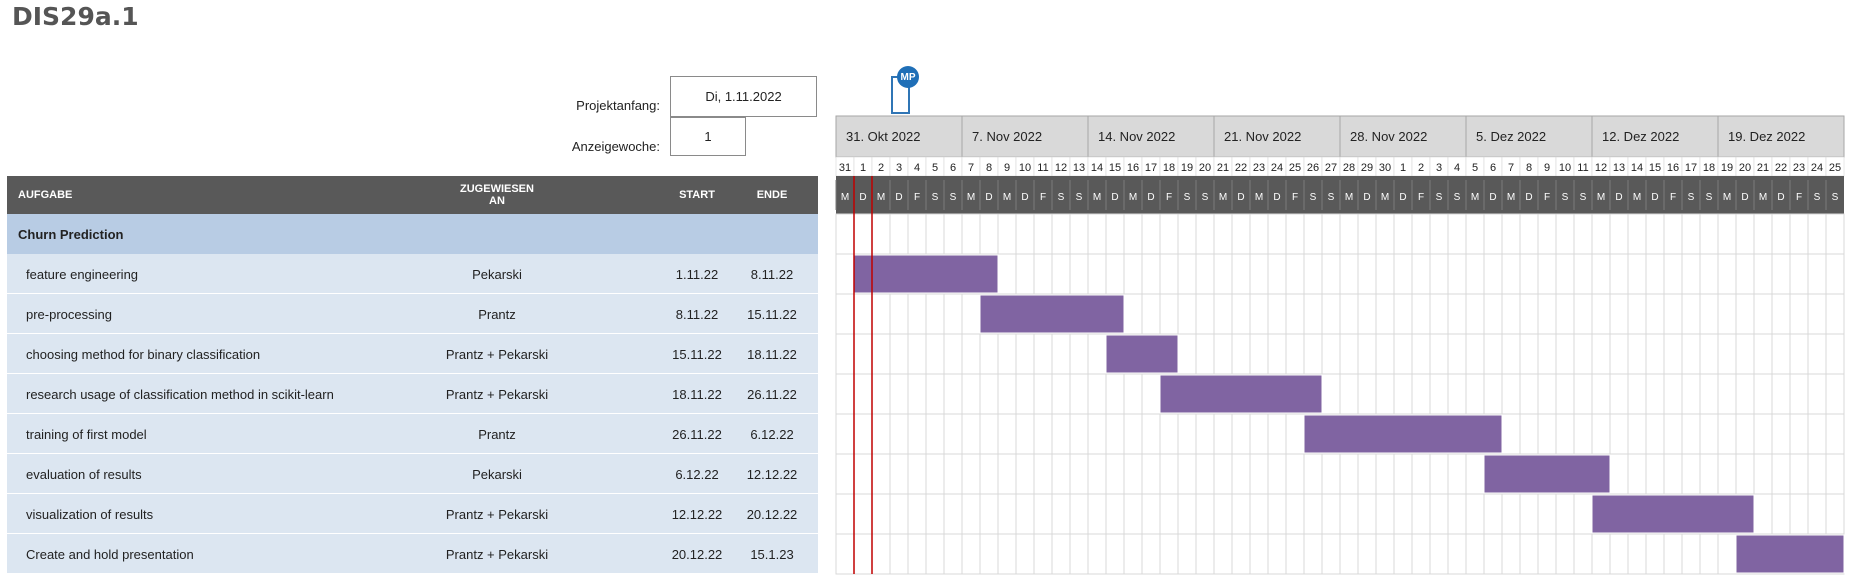 This screenshot has width=1850, height=583. What do you see at coordinates (1331, 168) in the screenshot?
I see `day-number: 27` at bounding box center [1331, 168].